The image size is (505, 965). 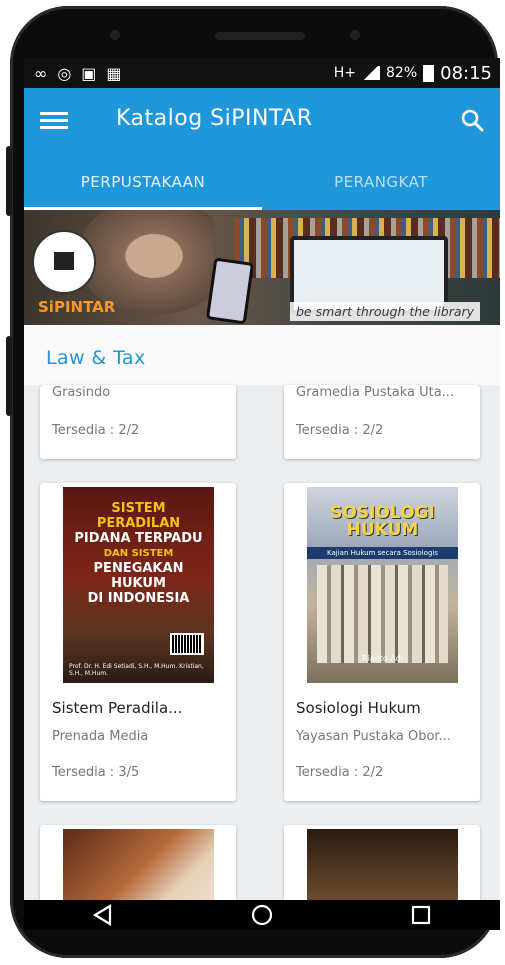 What do you see at coordinates (230, 291) in the screenshot?
I see `smartphone-graphic` at bounding box center [230, 291].